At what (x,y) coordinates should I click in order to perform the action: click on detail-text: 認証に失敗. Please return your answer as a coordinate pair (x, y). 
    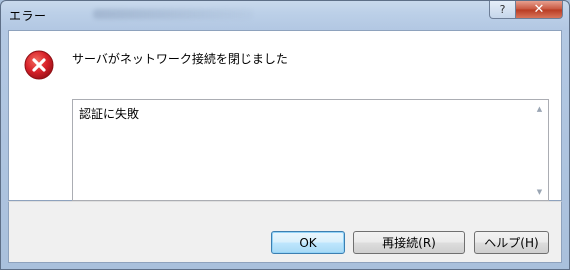
    Looking at the image, I should click on (109, 114).